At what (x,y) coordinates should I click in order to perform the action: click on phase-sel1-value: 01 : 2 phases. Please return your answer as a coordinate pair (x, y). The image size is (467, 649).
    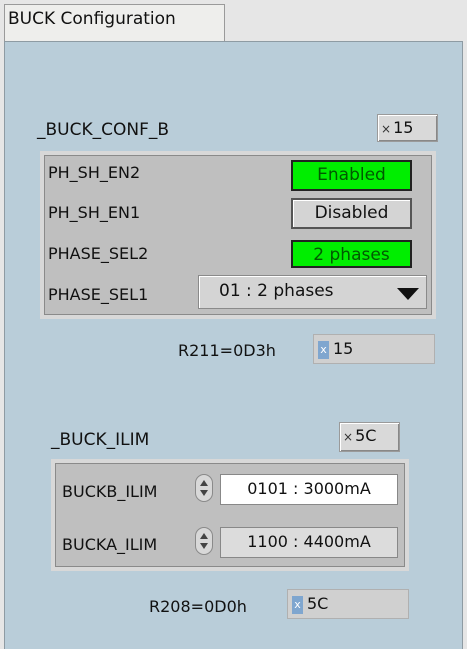
    Looking at the image, I should click on (276, 291).